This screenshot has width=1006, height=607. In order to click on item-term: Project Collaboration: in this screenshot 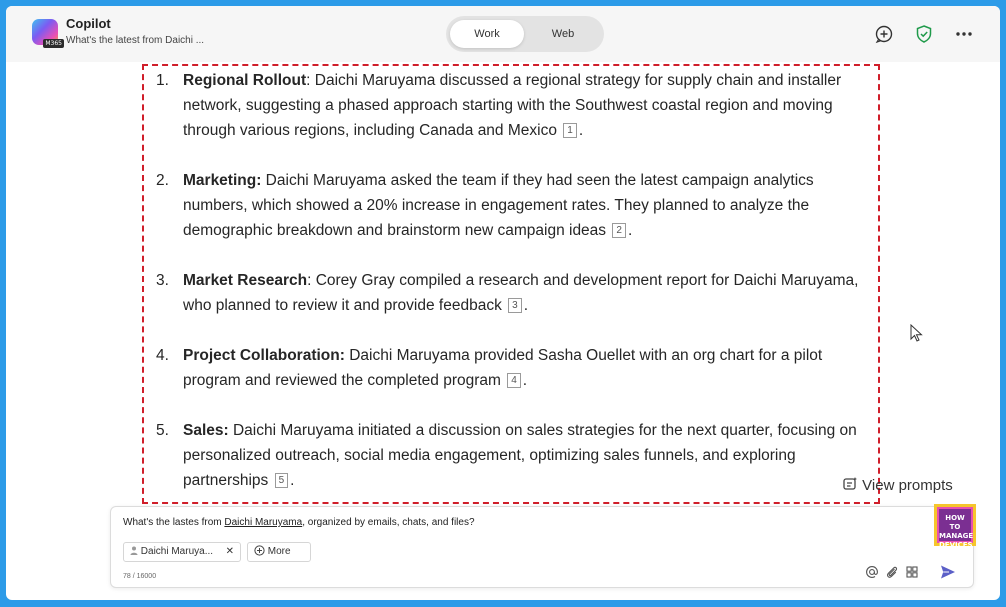, I will do `click(264, 355)`.